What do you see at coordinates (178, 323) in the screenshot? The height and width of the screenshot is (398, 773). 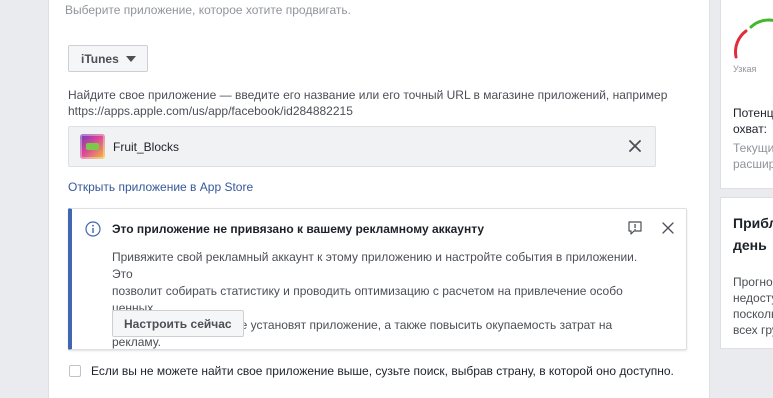 I see `setup-now-button: Настроить сейчас` at bounding box center [178, 323].